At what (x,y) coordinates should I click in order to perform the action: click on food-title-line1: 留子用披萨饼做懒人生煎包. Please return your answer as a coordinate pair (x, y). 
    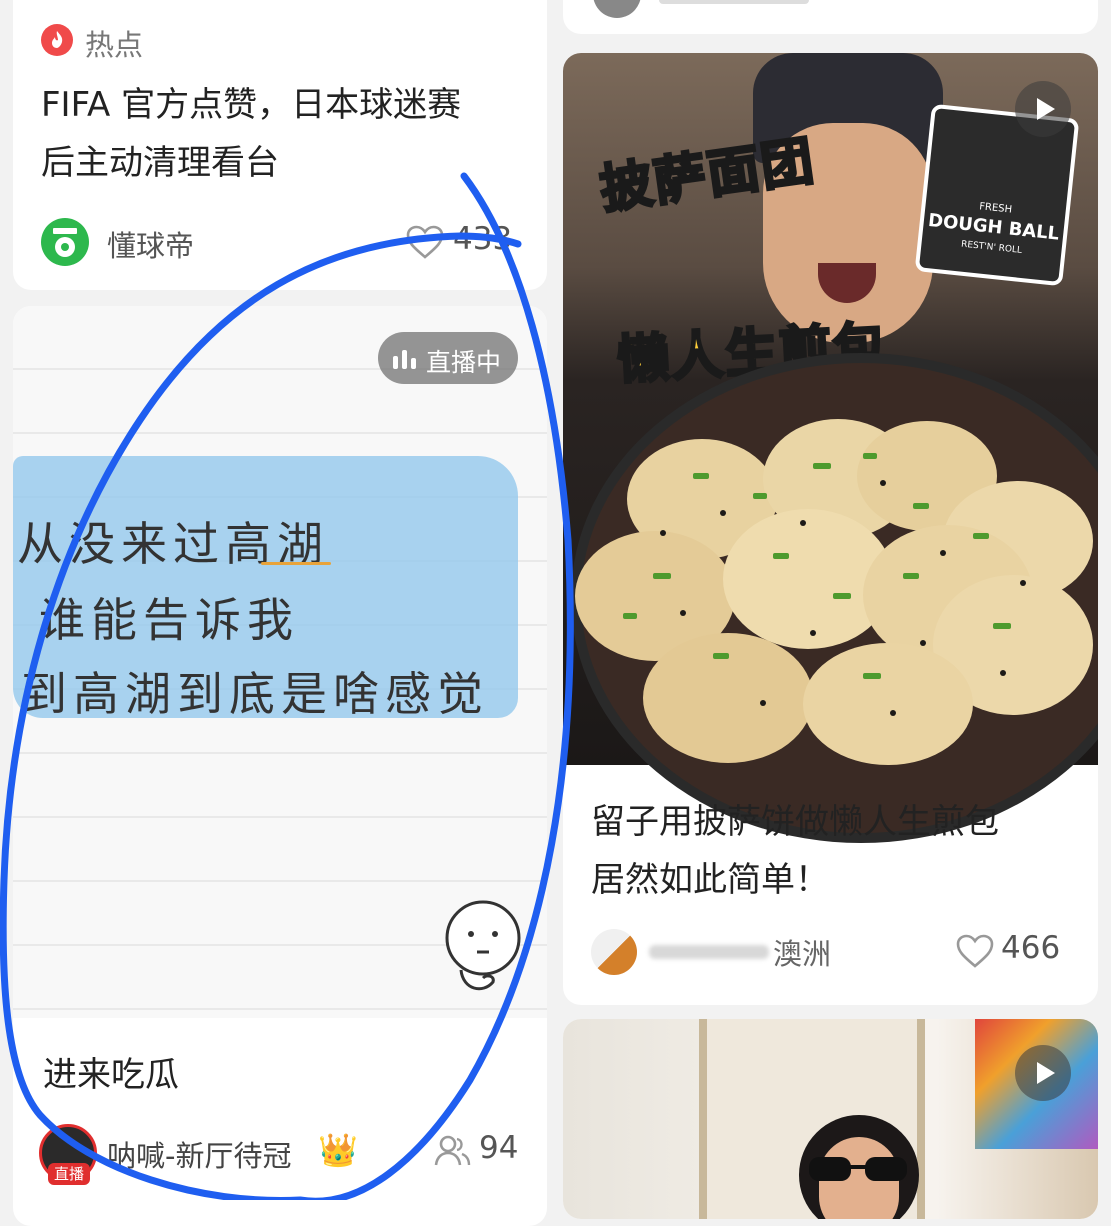
    Looking at the image, I should click on (795, 822).